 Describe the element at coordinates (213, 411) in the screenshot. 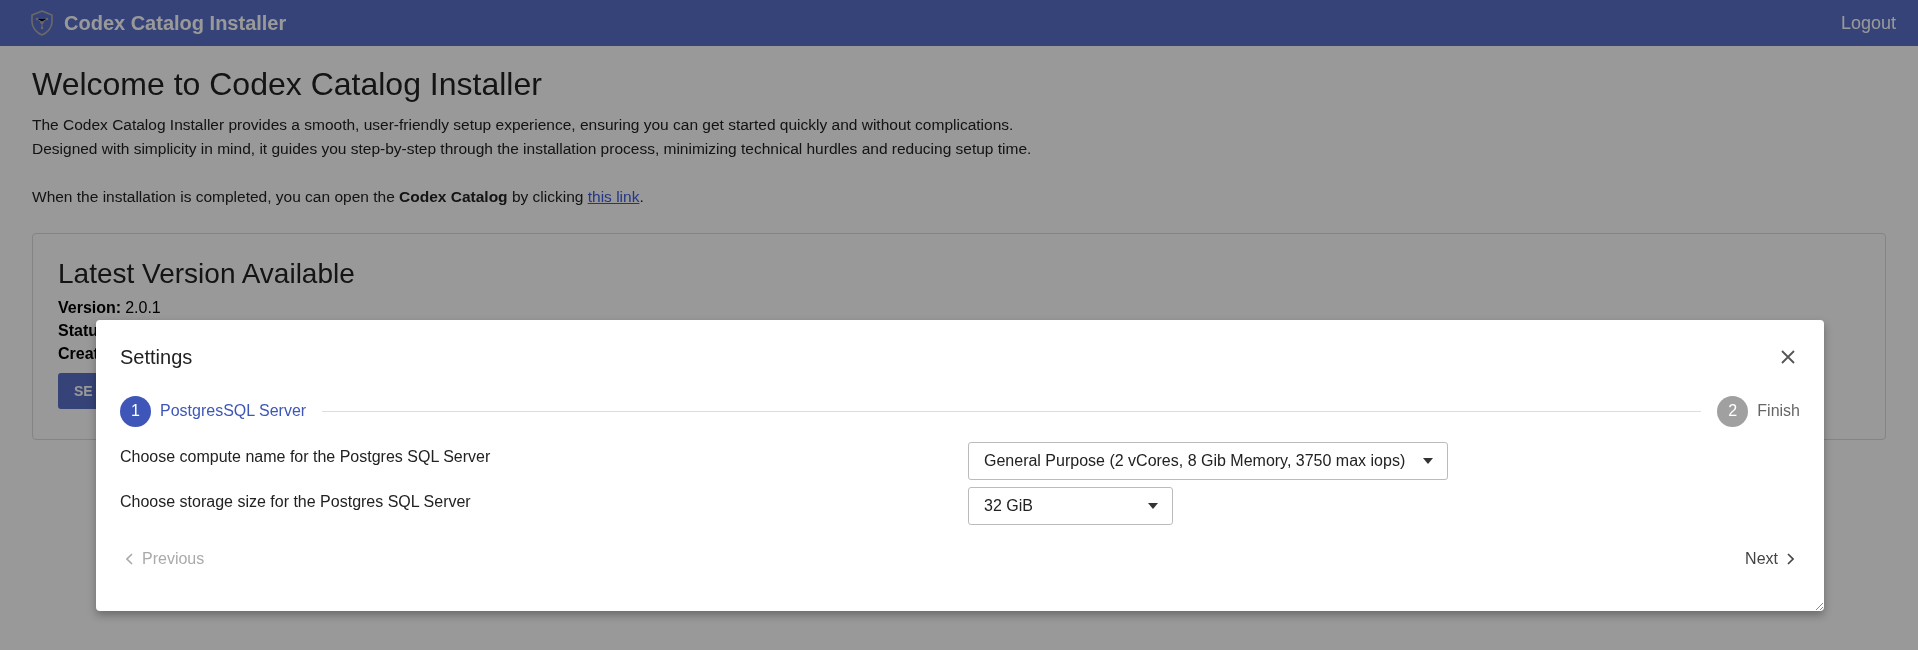

I see `step-tab: 1 PostgresSQL Server` at that location.